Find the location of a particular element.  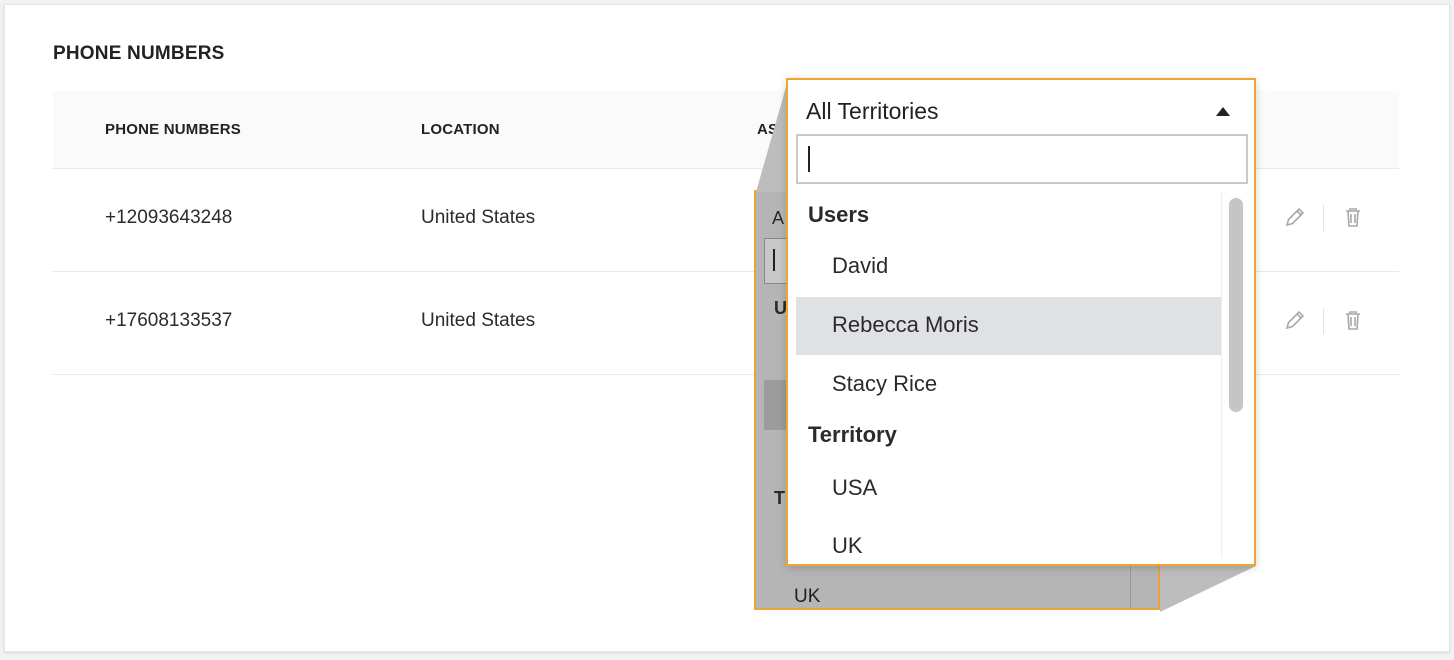

dropdown-selected-value: All Territories is located at coordinates (872, 111).